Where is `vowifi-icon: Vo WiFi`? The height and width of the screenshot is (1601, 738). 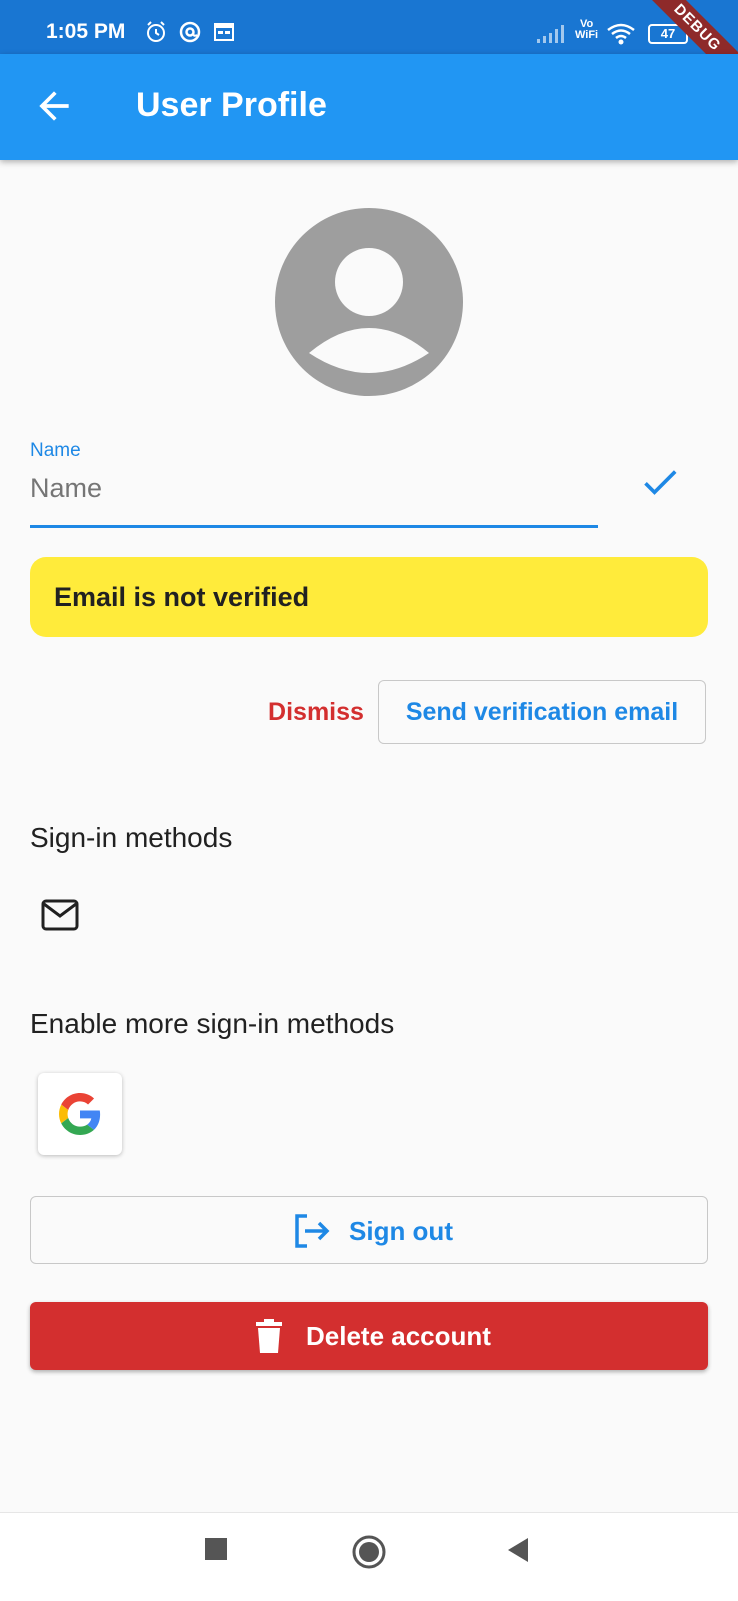
vowifi-icon: Vo WiFi is located at coordinates (586, 30).